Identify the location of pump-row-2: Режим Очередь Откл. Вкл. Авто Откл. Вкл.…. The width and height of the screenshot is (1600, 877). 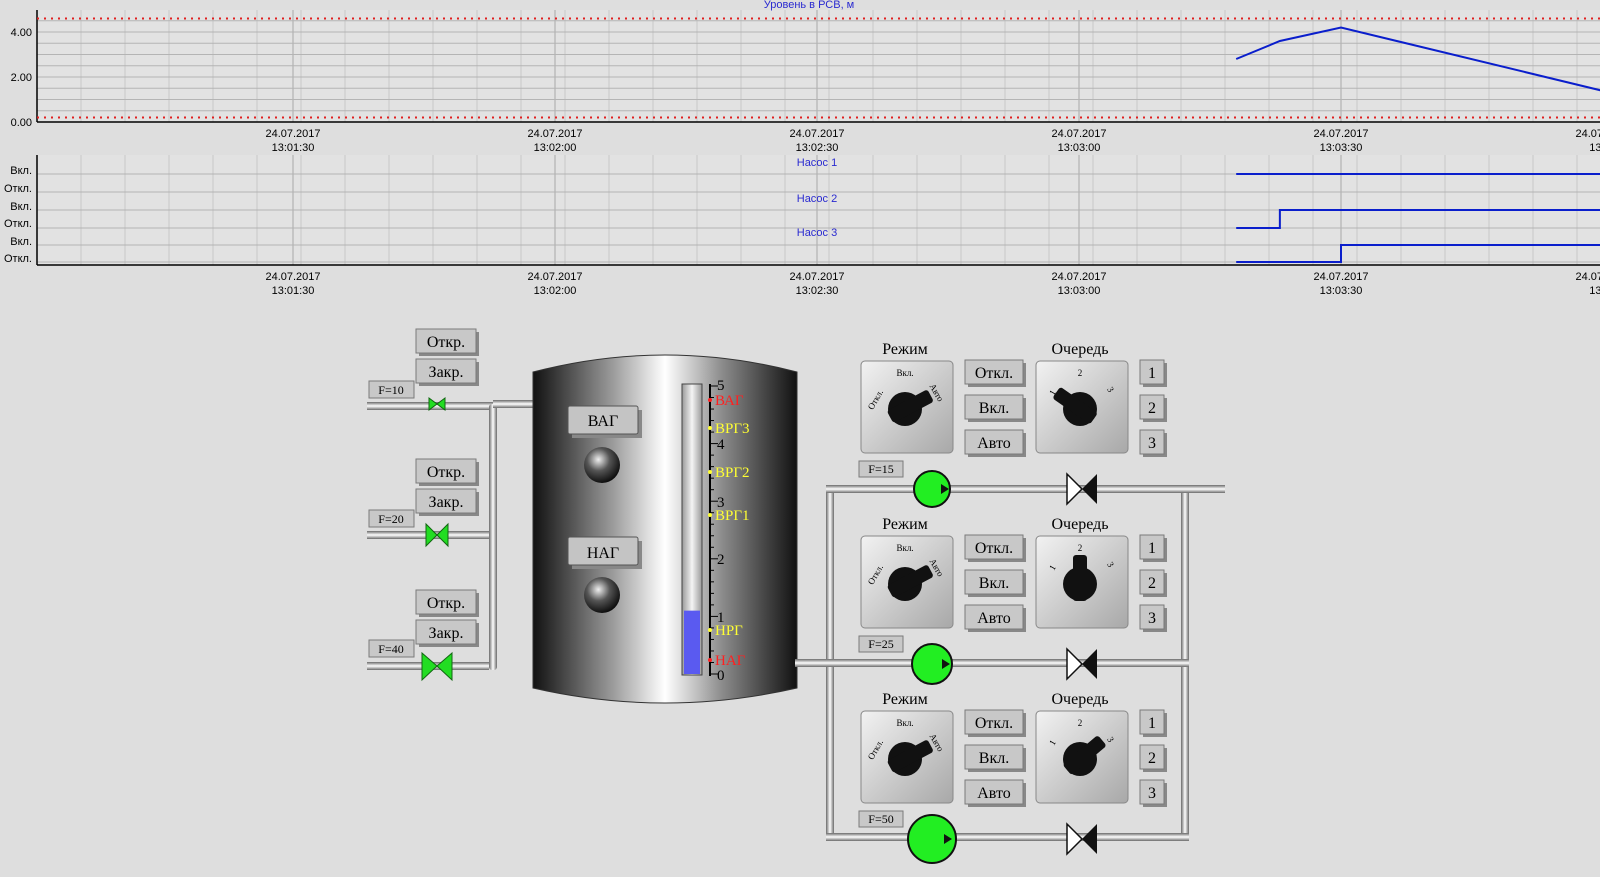
(1012, 600).